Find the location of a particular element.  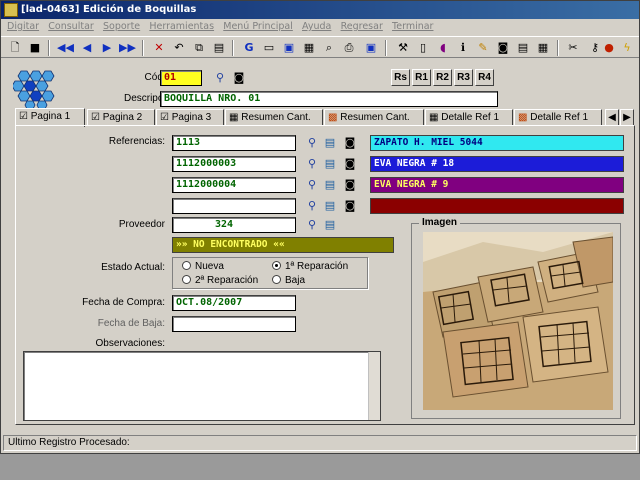

search-doc-icon: ⌕ is located at coordinates (329, 48).